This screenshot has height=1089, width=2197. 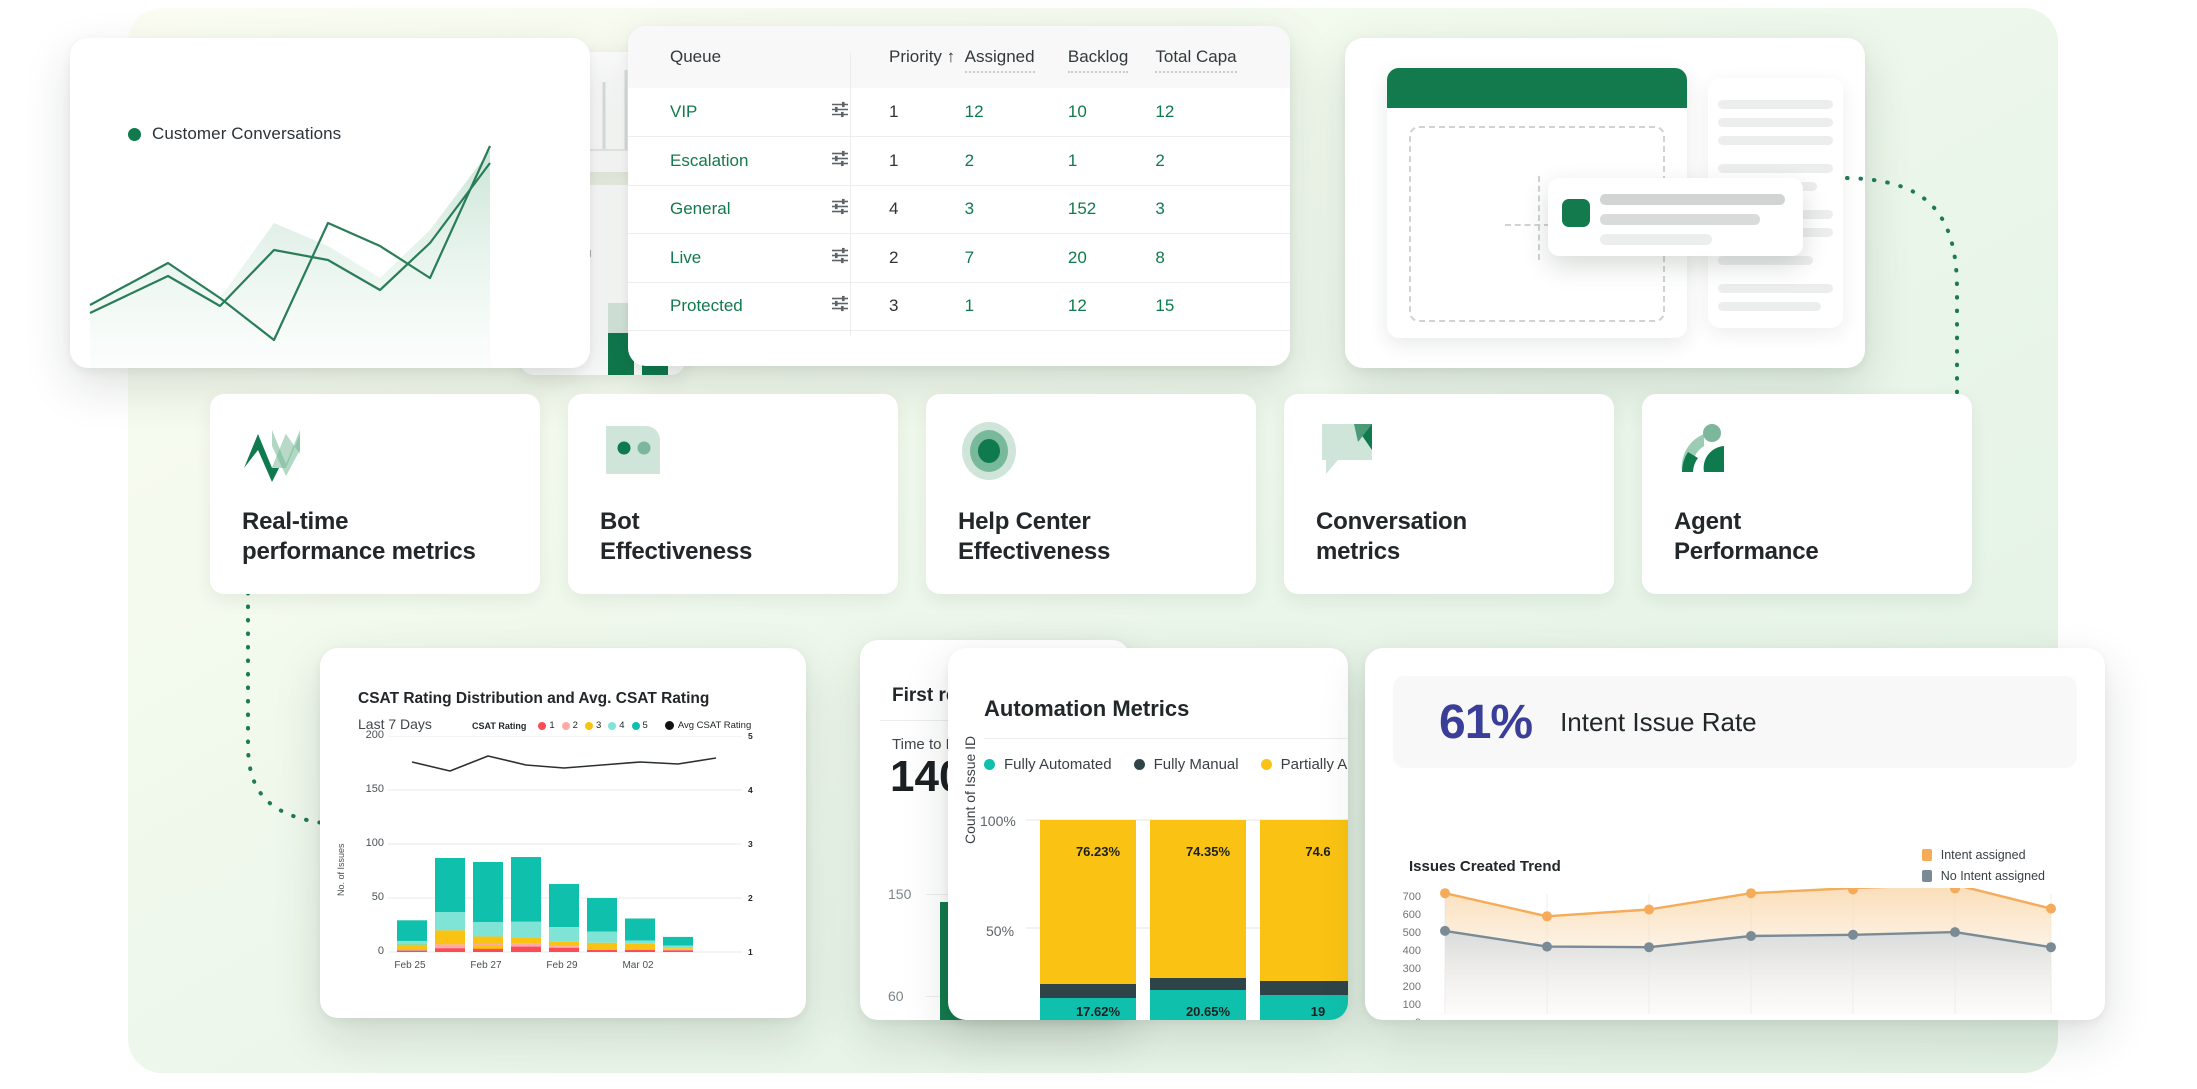 I want to click on csat-xtick-0: Feb 25, so click(x=410, y=965).